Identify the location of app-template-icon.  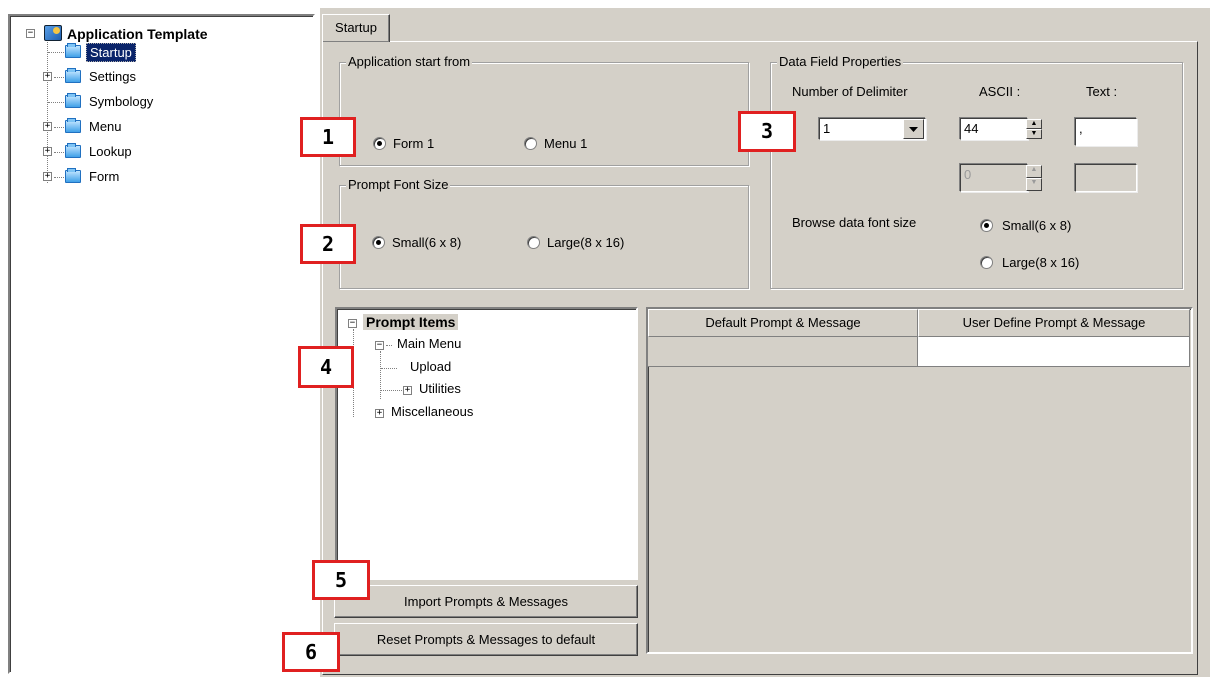
(53, 33).